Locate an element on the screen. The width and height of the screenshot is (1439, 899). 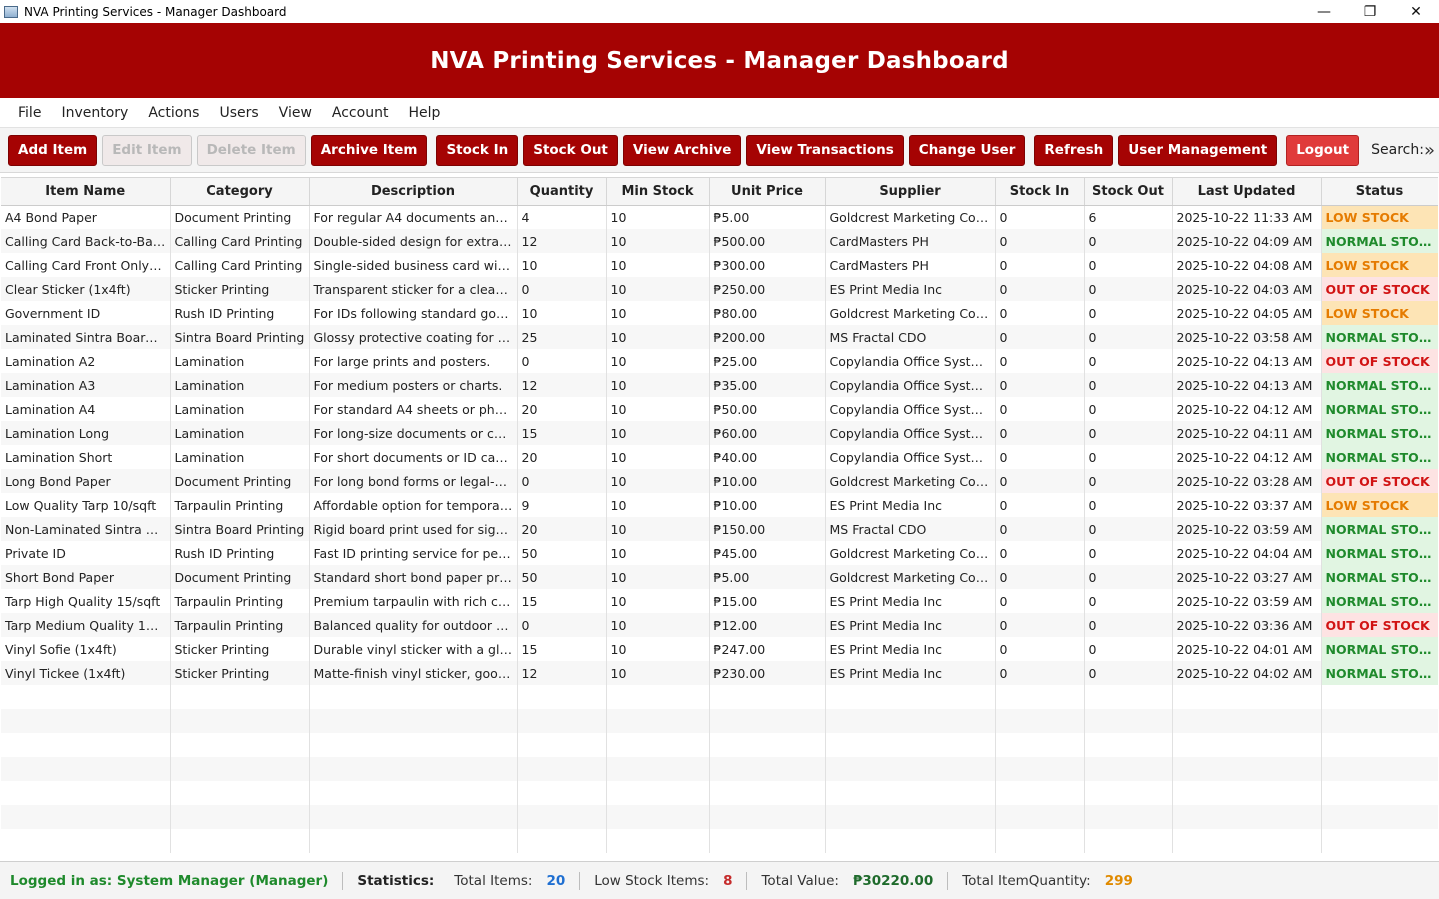
table-cell: 2025-10-22 04:08 AM is located at coordinates (1247, 265).